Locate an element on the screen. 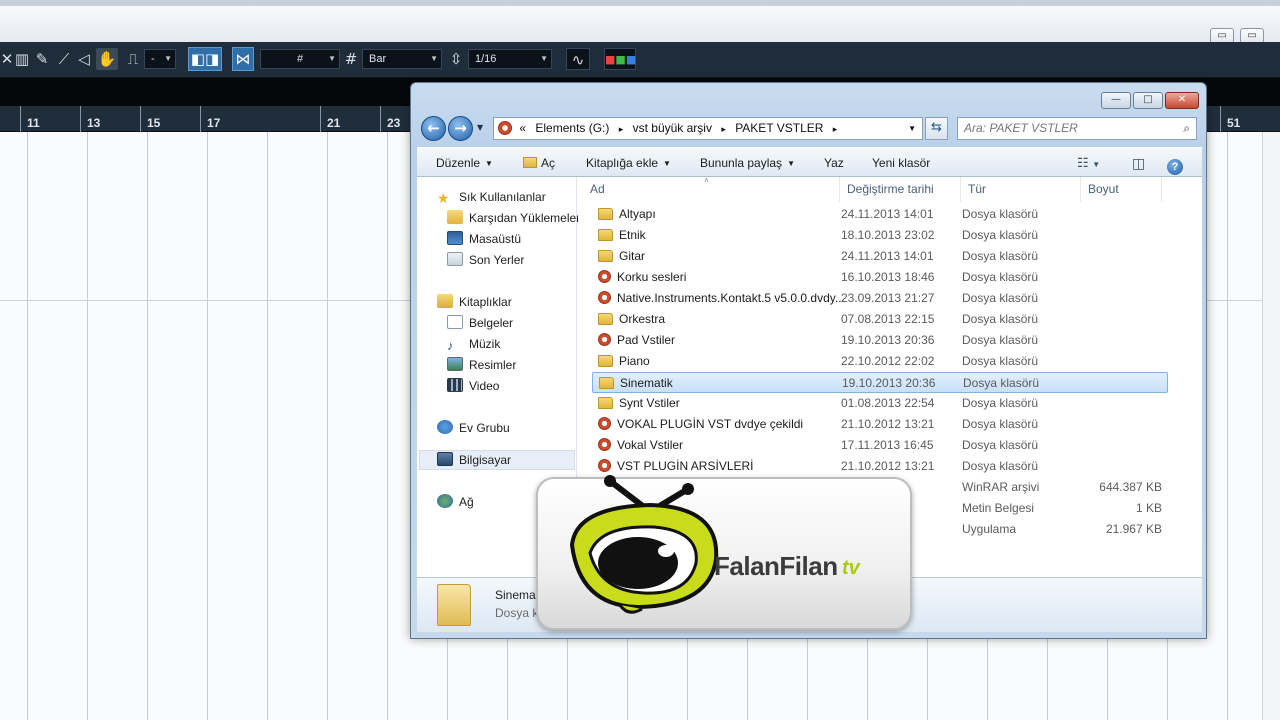 Image resolution: width=1280 pixels, height=720 pixels. nav-desktop: Masaüstü is located at coordinates (484, 239).